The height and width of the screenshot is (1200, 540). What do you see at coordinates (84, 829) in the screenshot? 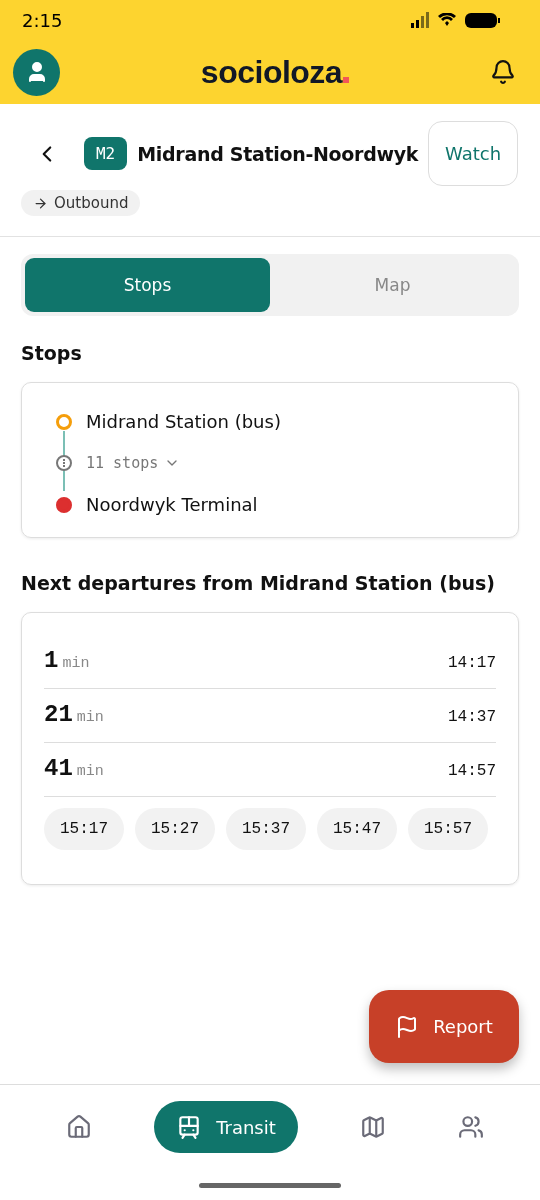
I see `later-time-chip: 15:17` at bounding box center [84, 829].